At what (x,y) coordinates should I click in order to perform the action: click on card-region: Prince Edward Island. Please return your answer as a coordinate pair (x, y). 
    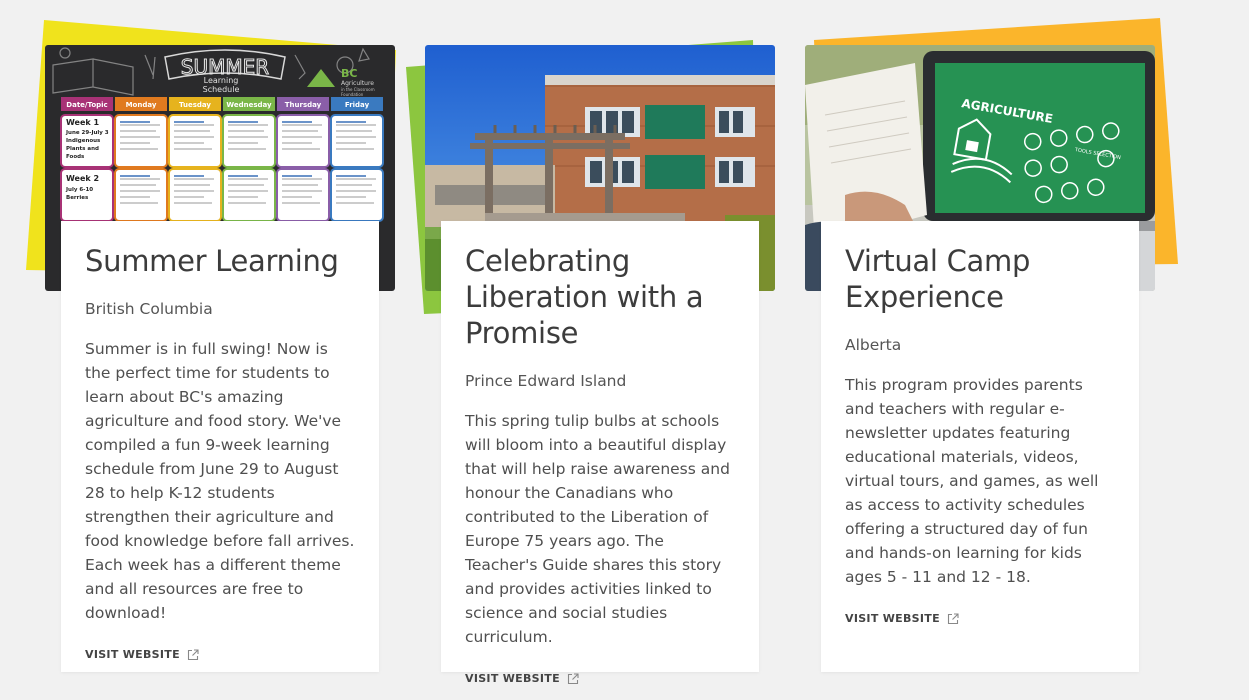
    Looking at the image, I should click on (546, 381).